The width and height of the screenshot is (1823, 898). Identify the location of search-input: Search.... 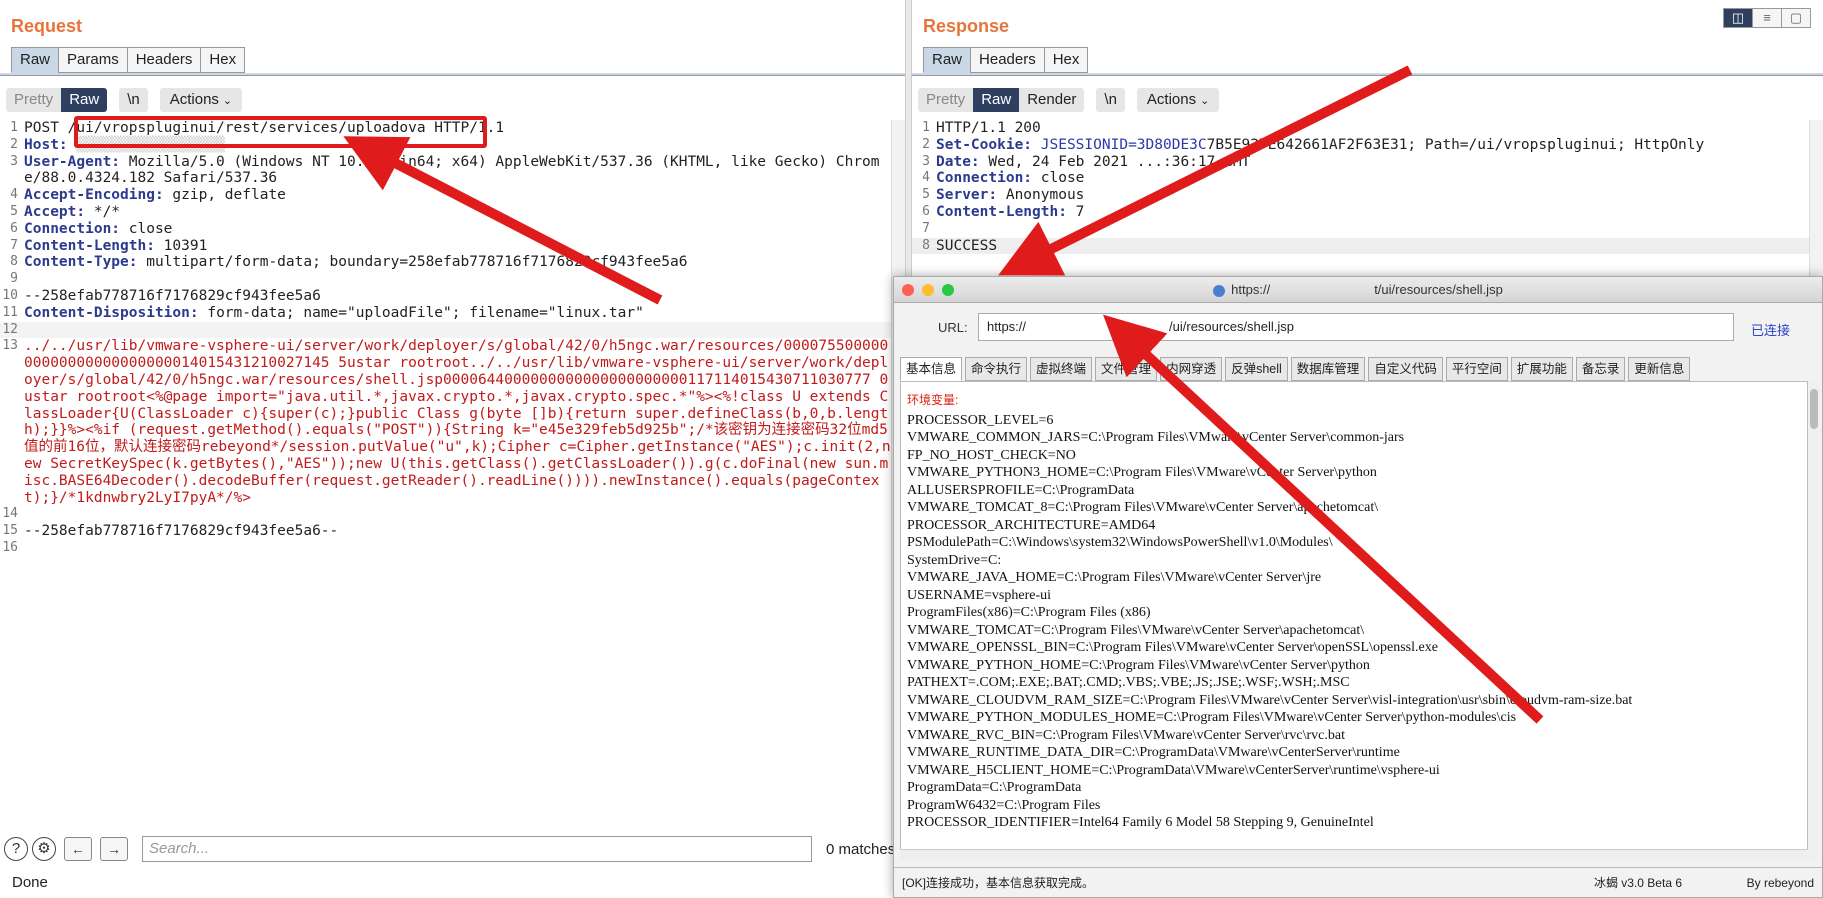
(477, 849).